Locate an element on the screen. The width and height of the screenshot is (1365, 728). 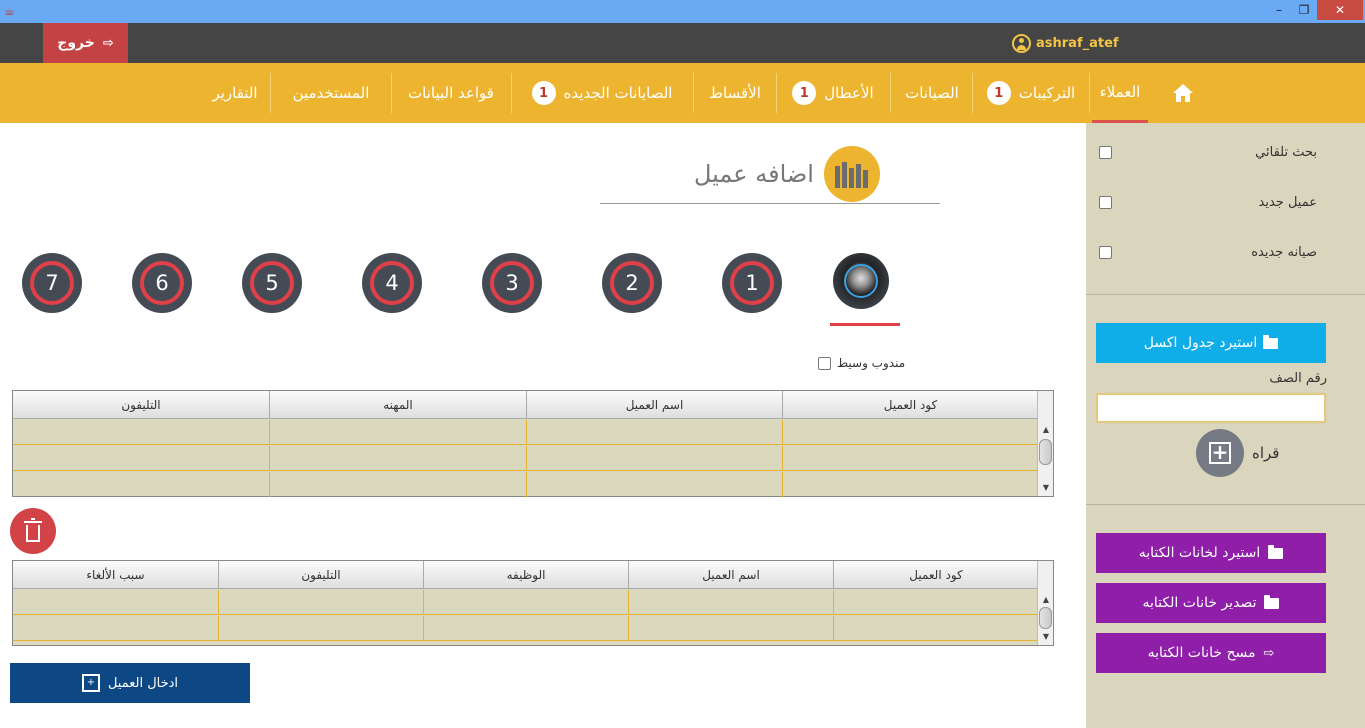
username: ashraf_atef is located at coordinates (1077, 43).